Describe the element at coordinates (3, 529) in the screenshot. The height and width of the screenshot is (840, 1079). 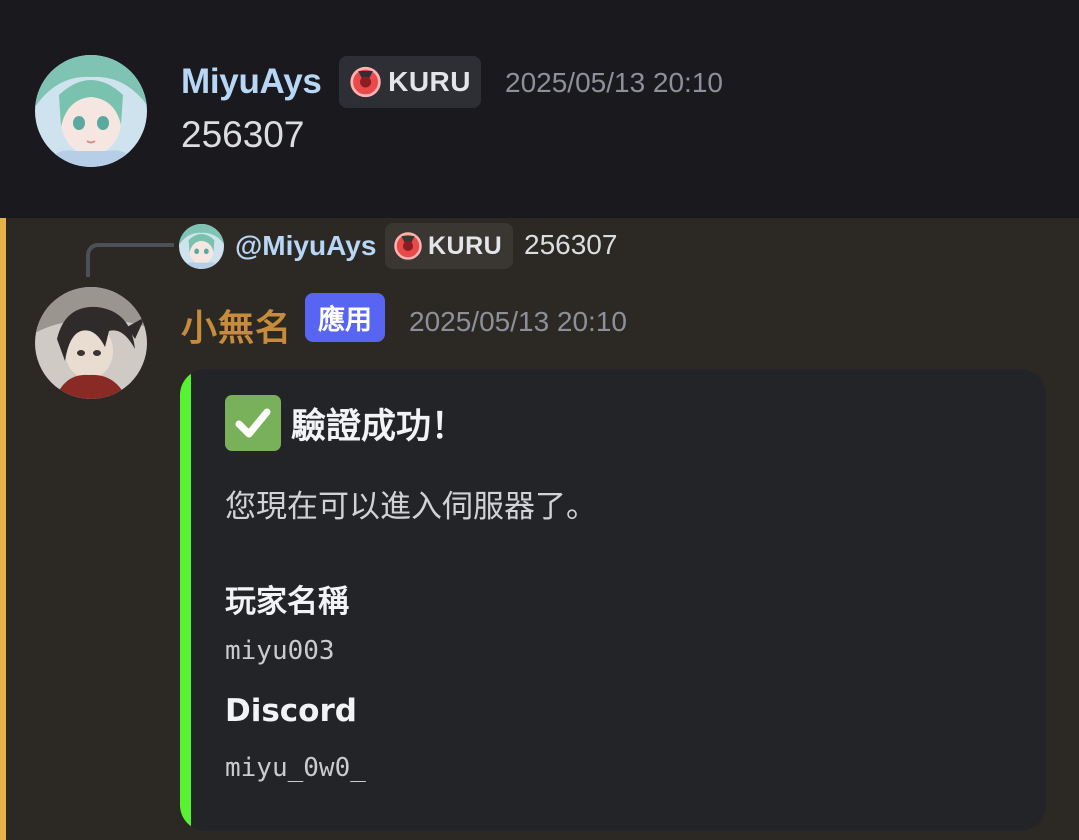
I see `mention-highlight-stripe` at that location.